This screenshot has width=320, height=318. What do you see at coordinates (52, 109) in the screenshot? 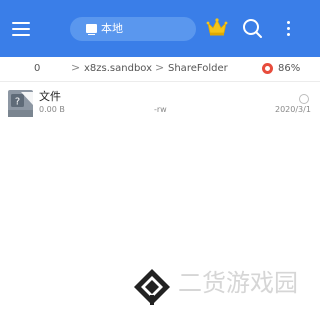
I see `file-size: 0.00 B` at bounding box center [52, 109].